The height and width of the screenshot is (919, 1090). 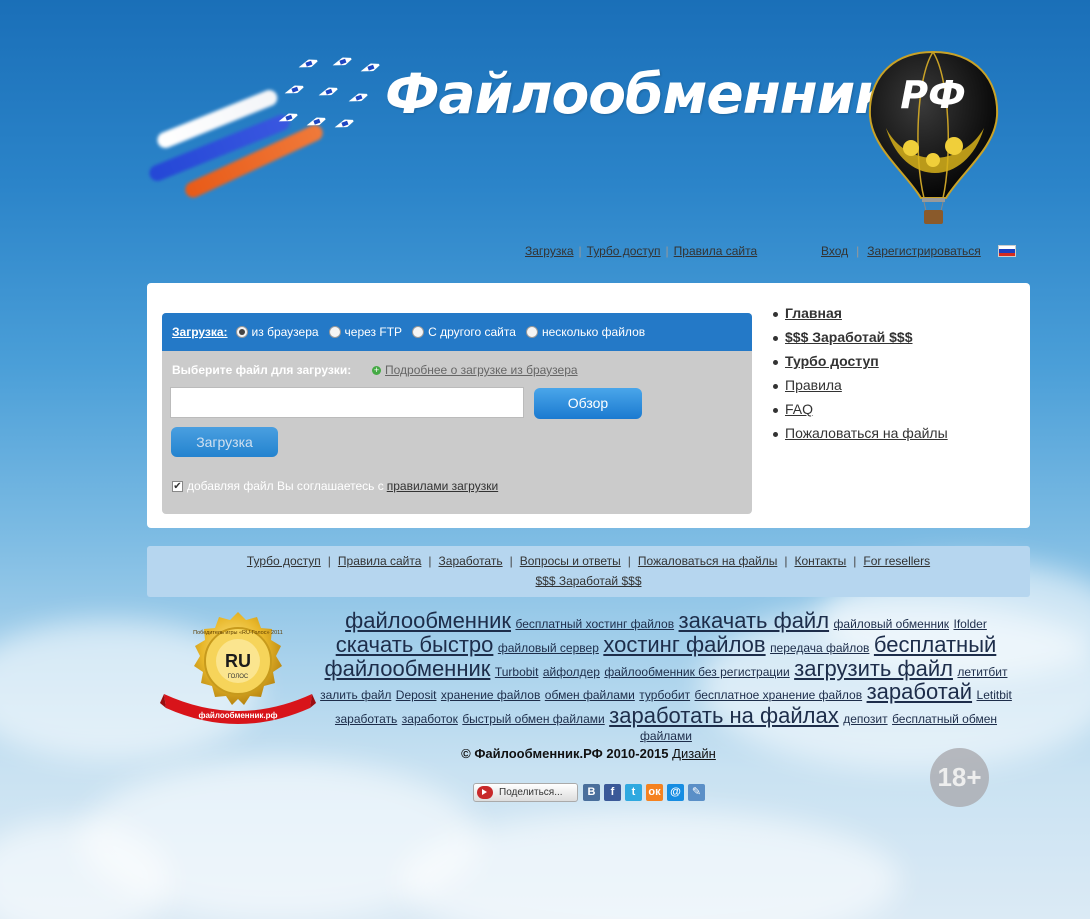 I want to click on tag-link: скачать быстро, so click(x=415, y=644).